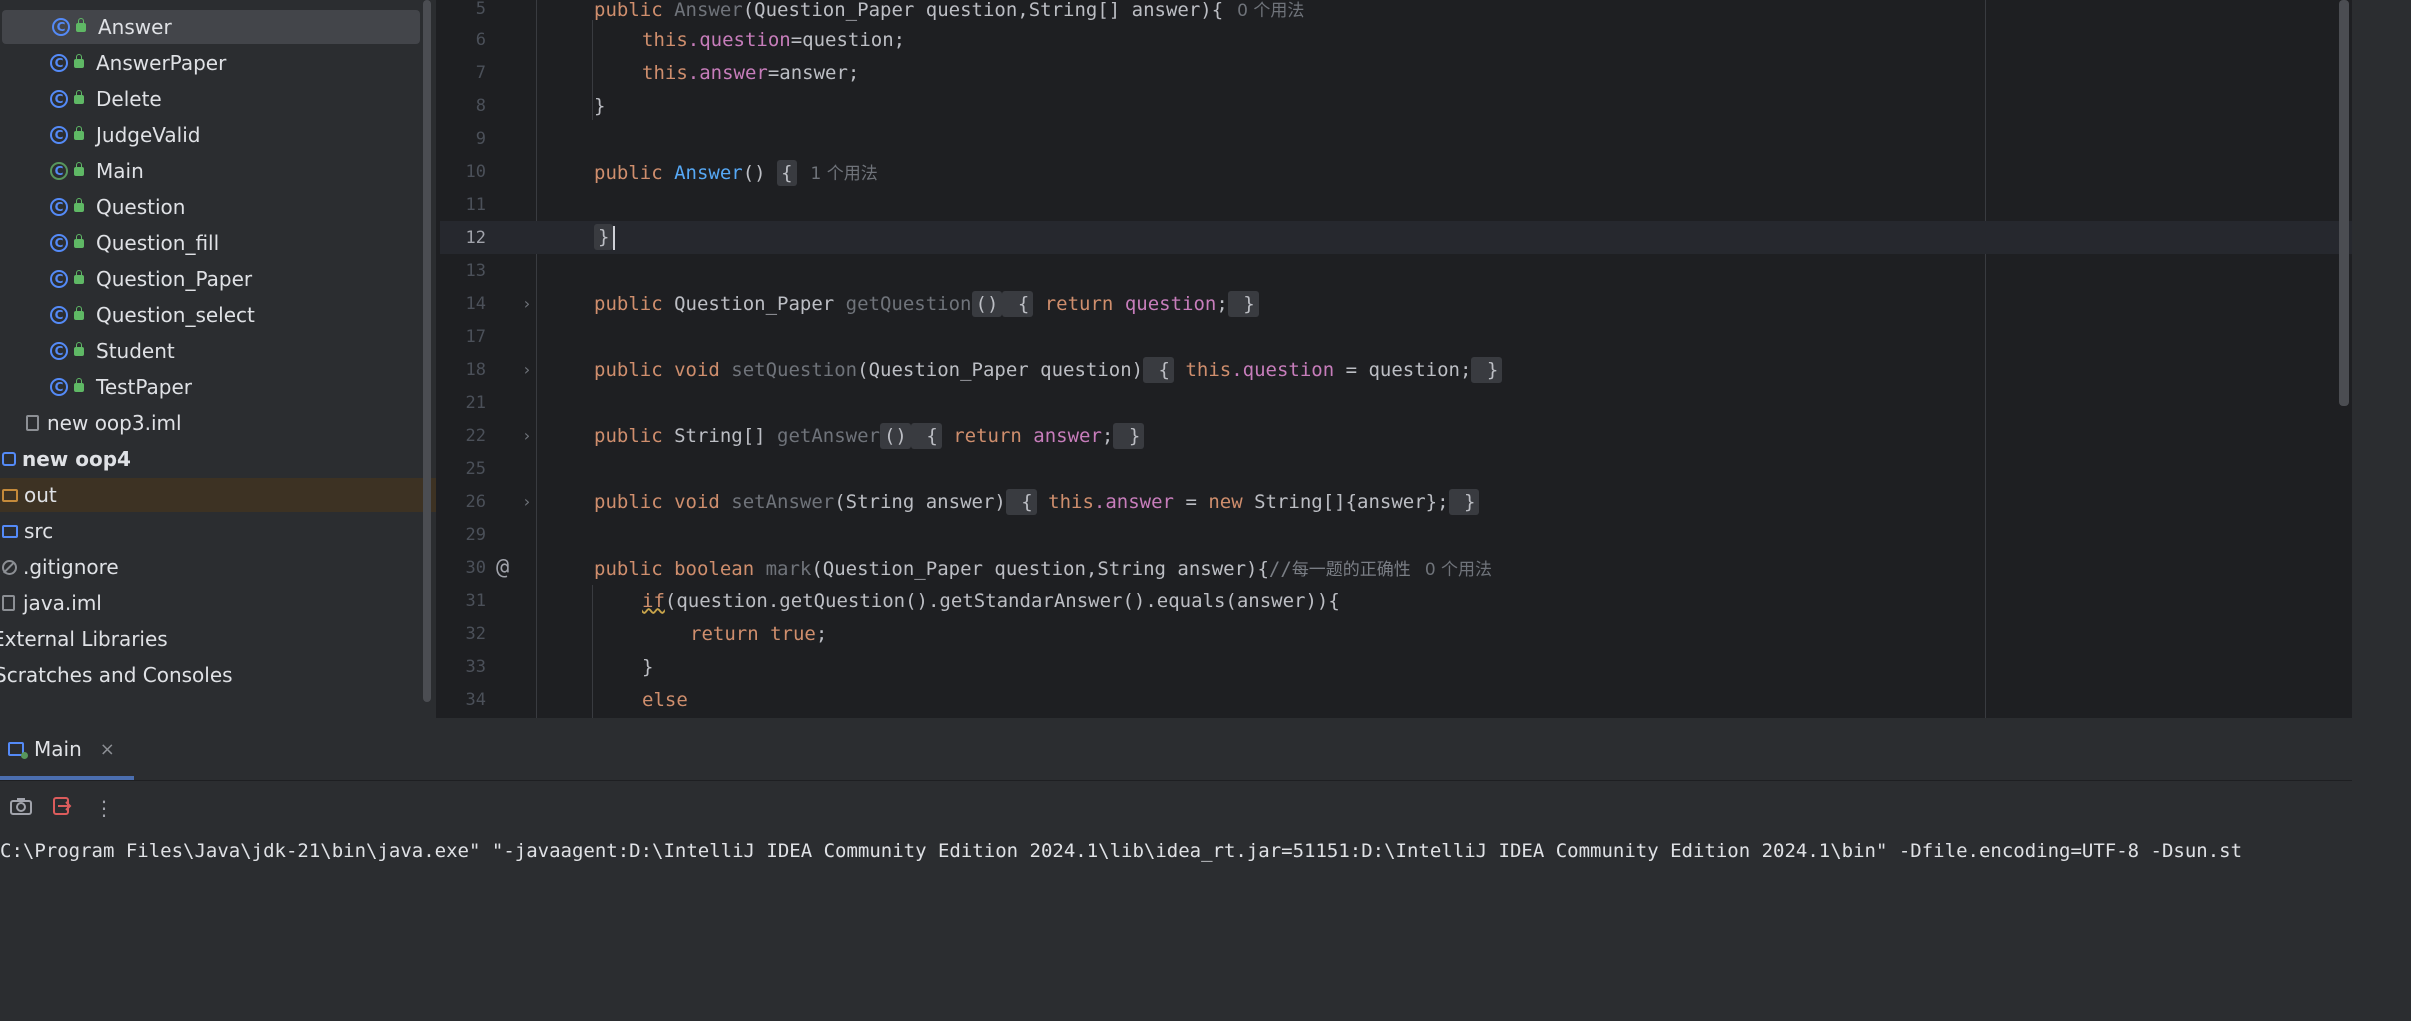 The image size is (2411, 1021). I want to click on tree-item-label: new oop4, so click(76, 459).